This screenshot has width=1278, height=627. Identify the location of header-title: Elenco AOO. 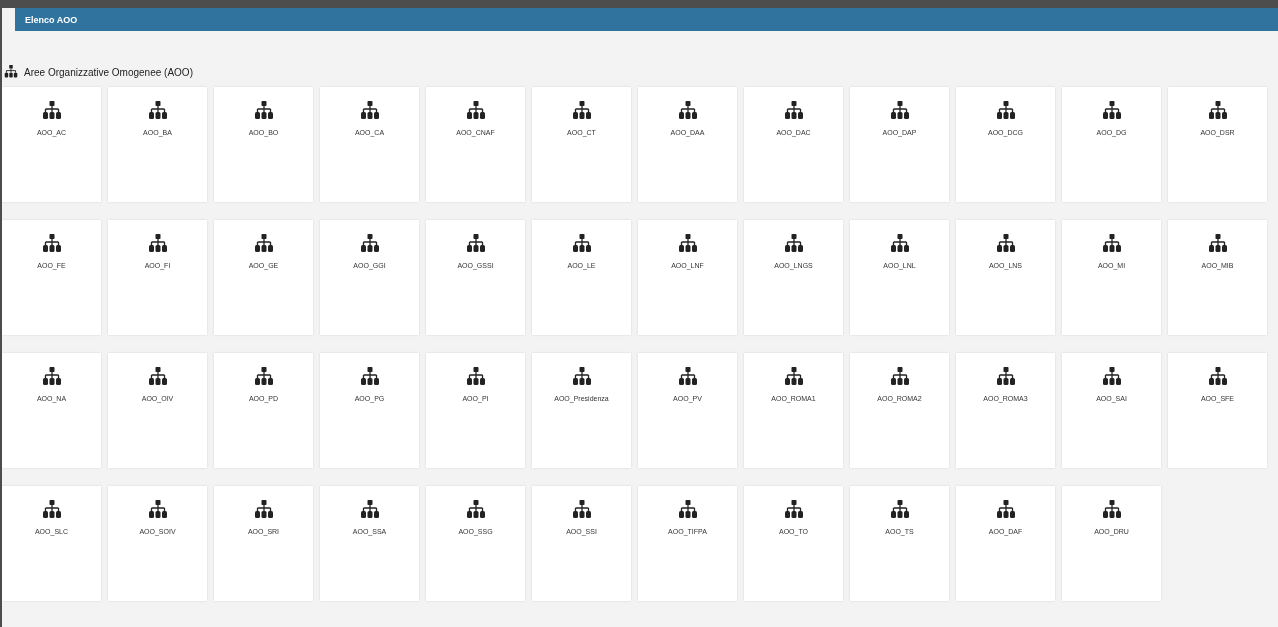
(51, 19).